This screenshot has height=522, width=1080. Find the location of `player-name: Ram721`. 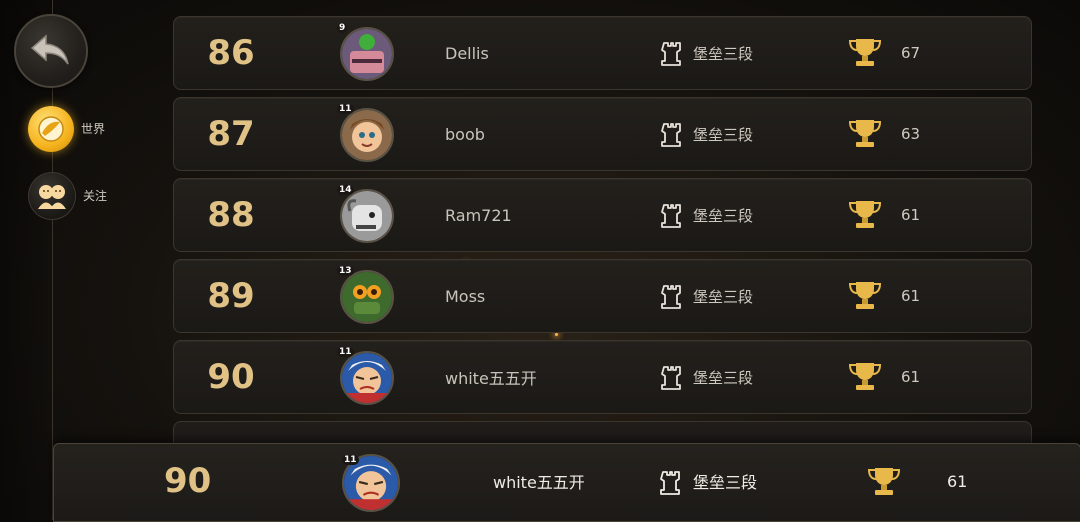

player-name: Ram721 is located at coordinates (478, 215).